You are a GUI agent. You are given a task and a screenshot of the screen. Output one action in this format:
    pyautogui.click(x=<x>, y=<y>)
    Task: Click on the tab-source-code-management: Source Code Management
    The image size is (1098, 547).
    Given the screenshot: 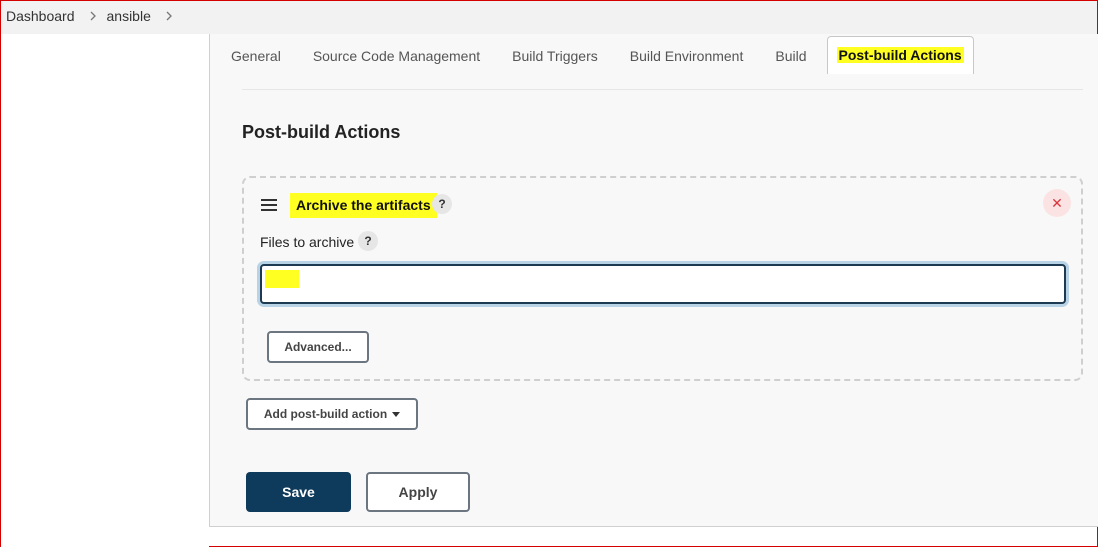 What is the action you would take?
    pyautogui.click(x=396, y=54)
    